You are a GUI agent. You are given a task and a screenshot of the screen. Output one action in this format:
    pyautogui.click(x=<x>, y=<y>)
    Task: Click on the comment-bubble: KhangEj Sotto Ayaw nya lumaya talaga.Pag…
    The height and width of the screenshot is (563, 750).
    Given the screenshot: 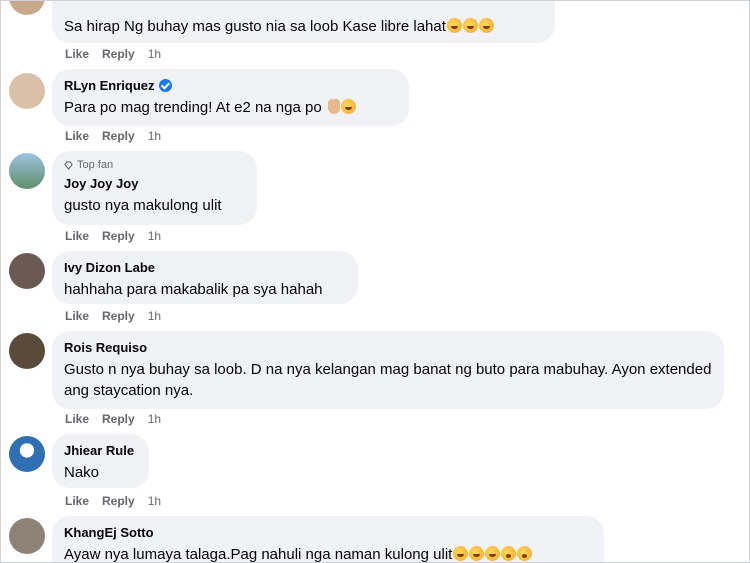 What is the action you would take?
    pyautogui.click(x=328, y=539)
    